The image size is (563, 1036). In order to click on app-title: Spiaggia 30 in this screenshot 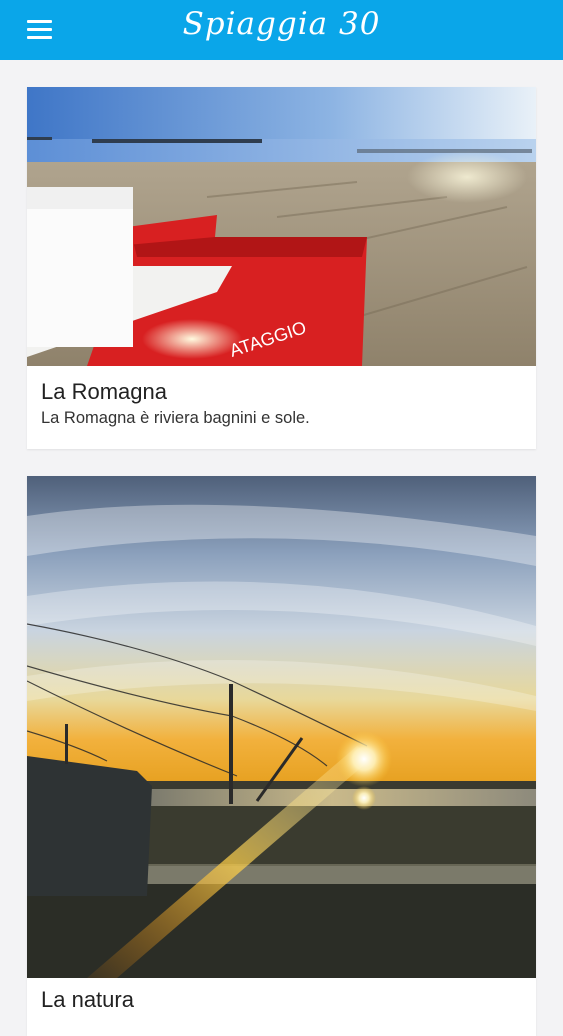, I will do `click(281, 24)`.